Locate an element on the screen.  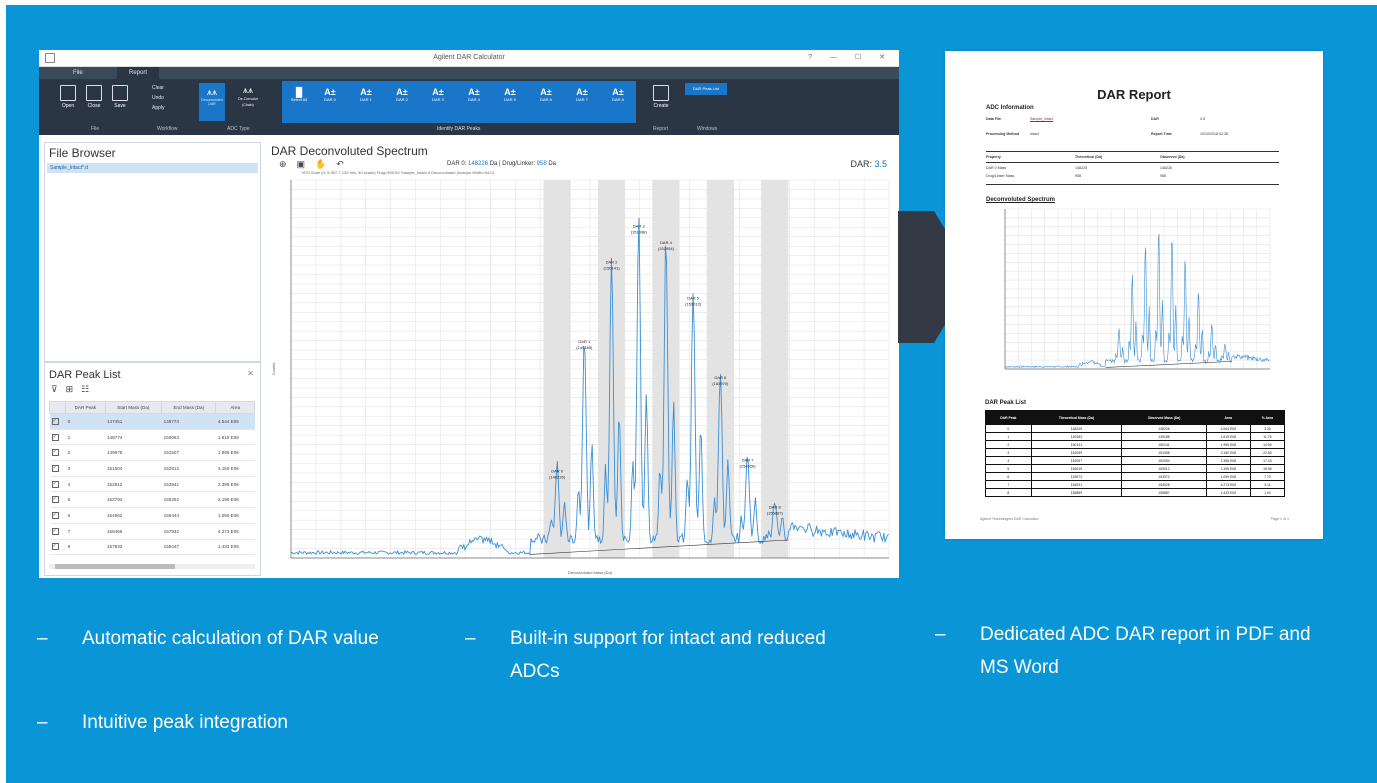
create-report-button: Create is located at coordinates (661, 97).